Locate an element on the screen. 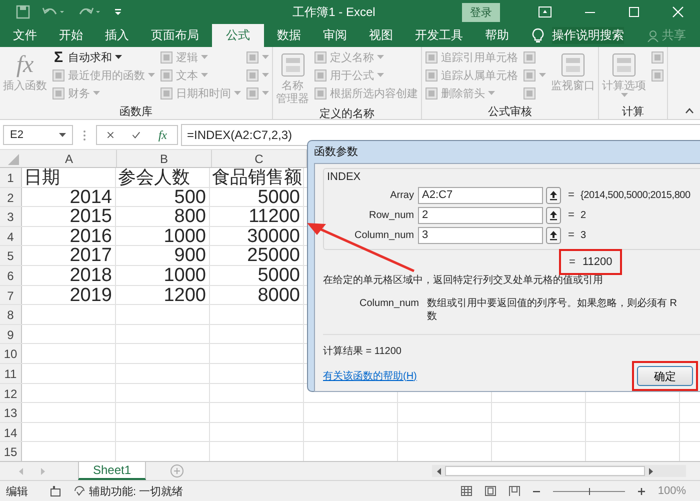 This screenshot has height=501, width=700. table-cell: 800 is located at coordinates (163, 216).